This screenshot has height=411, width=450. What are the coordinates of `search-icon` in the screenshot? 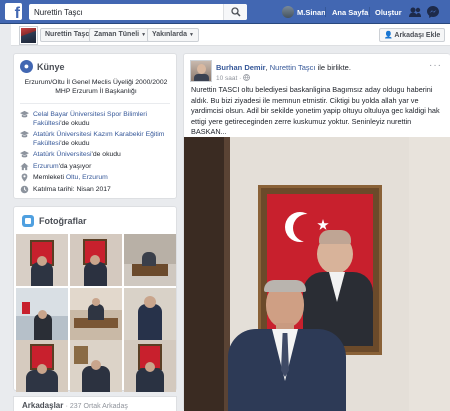 It's located at (236, 12).